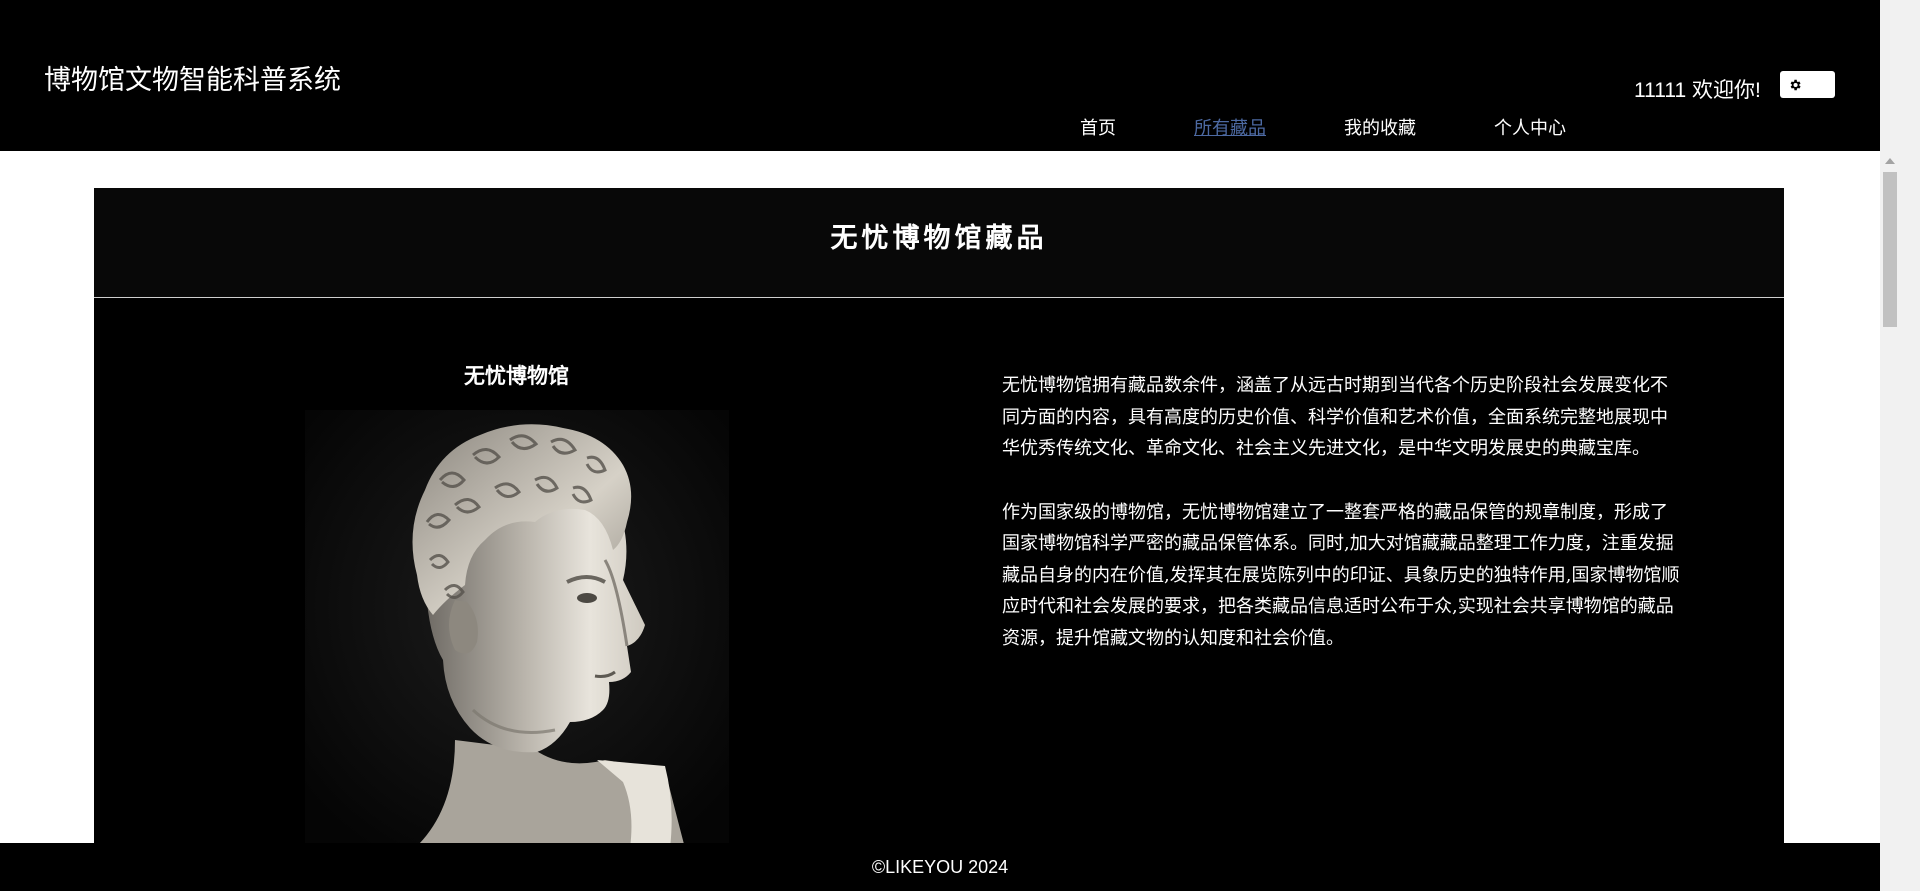 Image resolution: width=1920 pixels, height=891 pixels. I want to click on panel-header: 无忧博物馆藏品, so click(939, 243).